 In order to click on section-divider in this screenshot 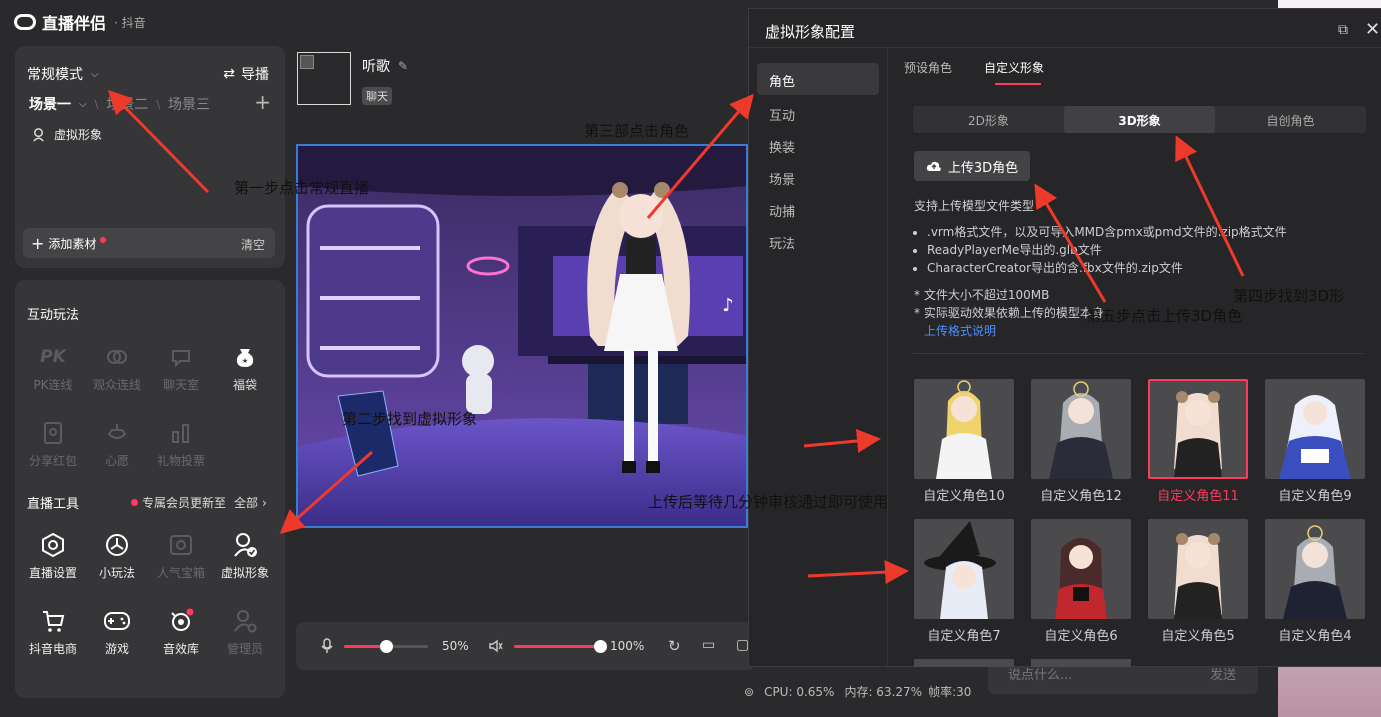, I will do `click(1138, 353)`.